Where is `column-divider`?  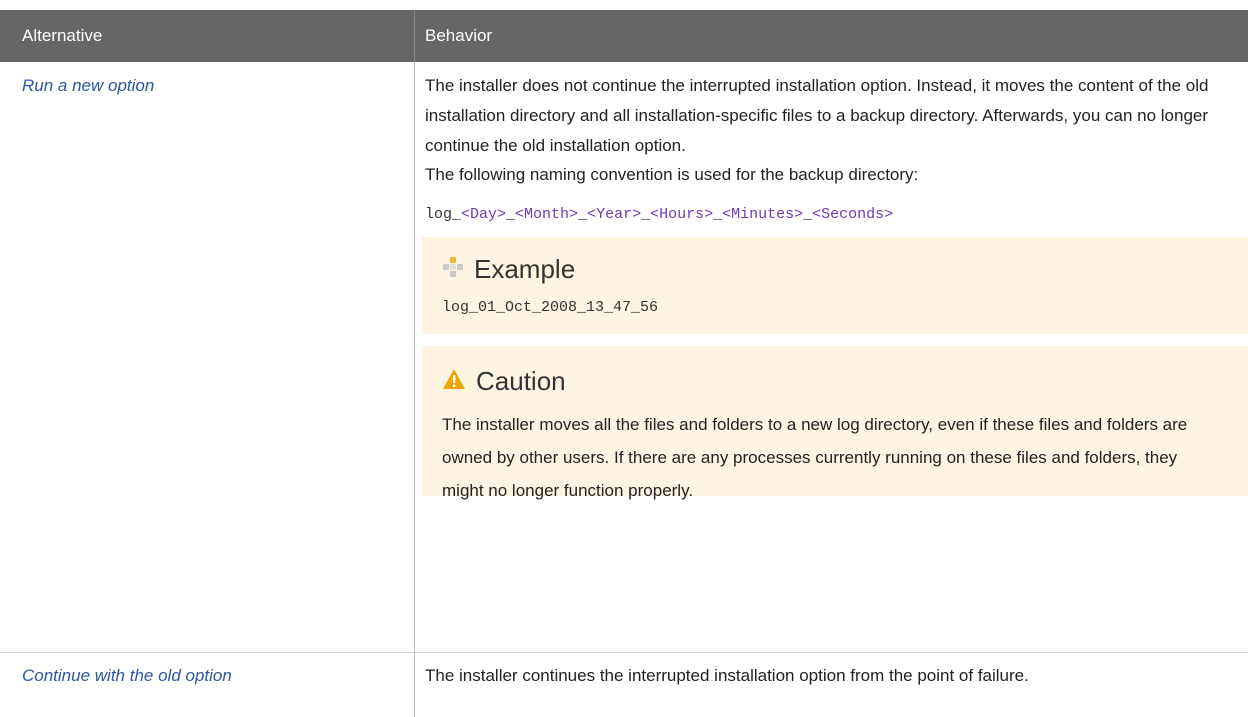
column-divider is located at coordinates (414, 389).